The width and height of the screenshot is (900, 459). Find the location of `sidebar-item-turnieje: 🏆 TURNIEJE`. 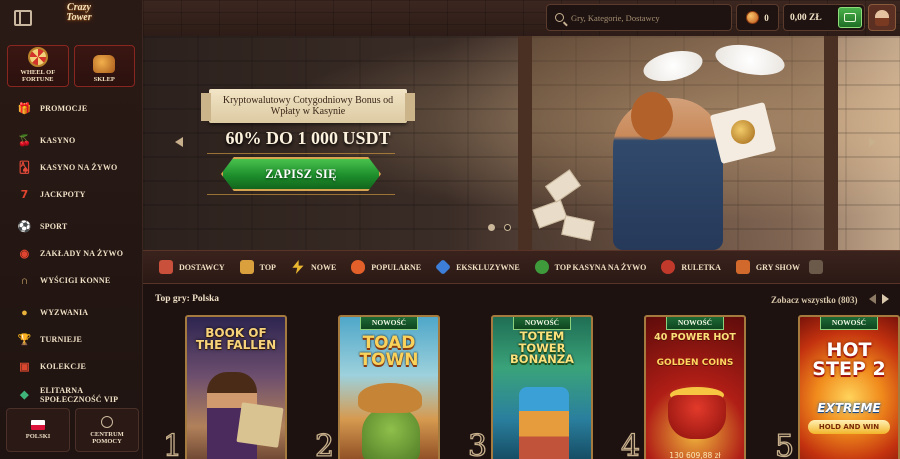

sidebar-item-turnieje: 🏆 TURNIEJE is located at coordinates (71, 339).